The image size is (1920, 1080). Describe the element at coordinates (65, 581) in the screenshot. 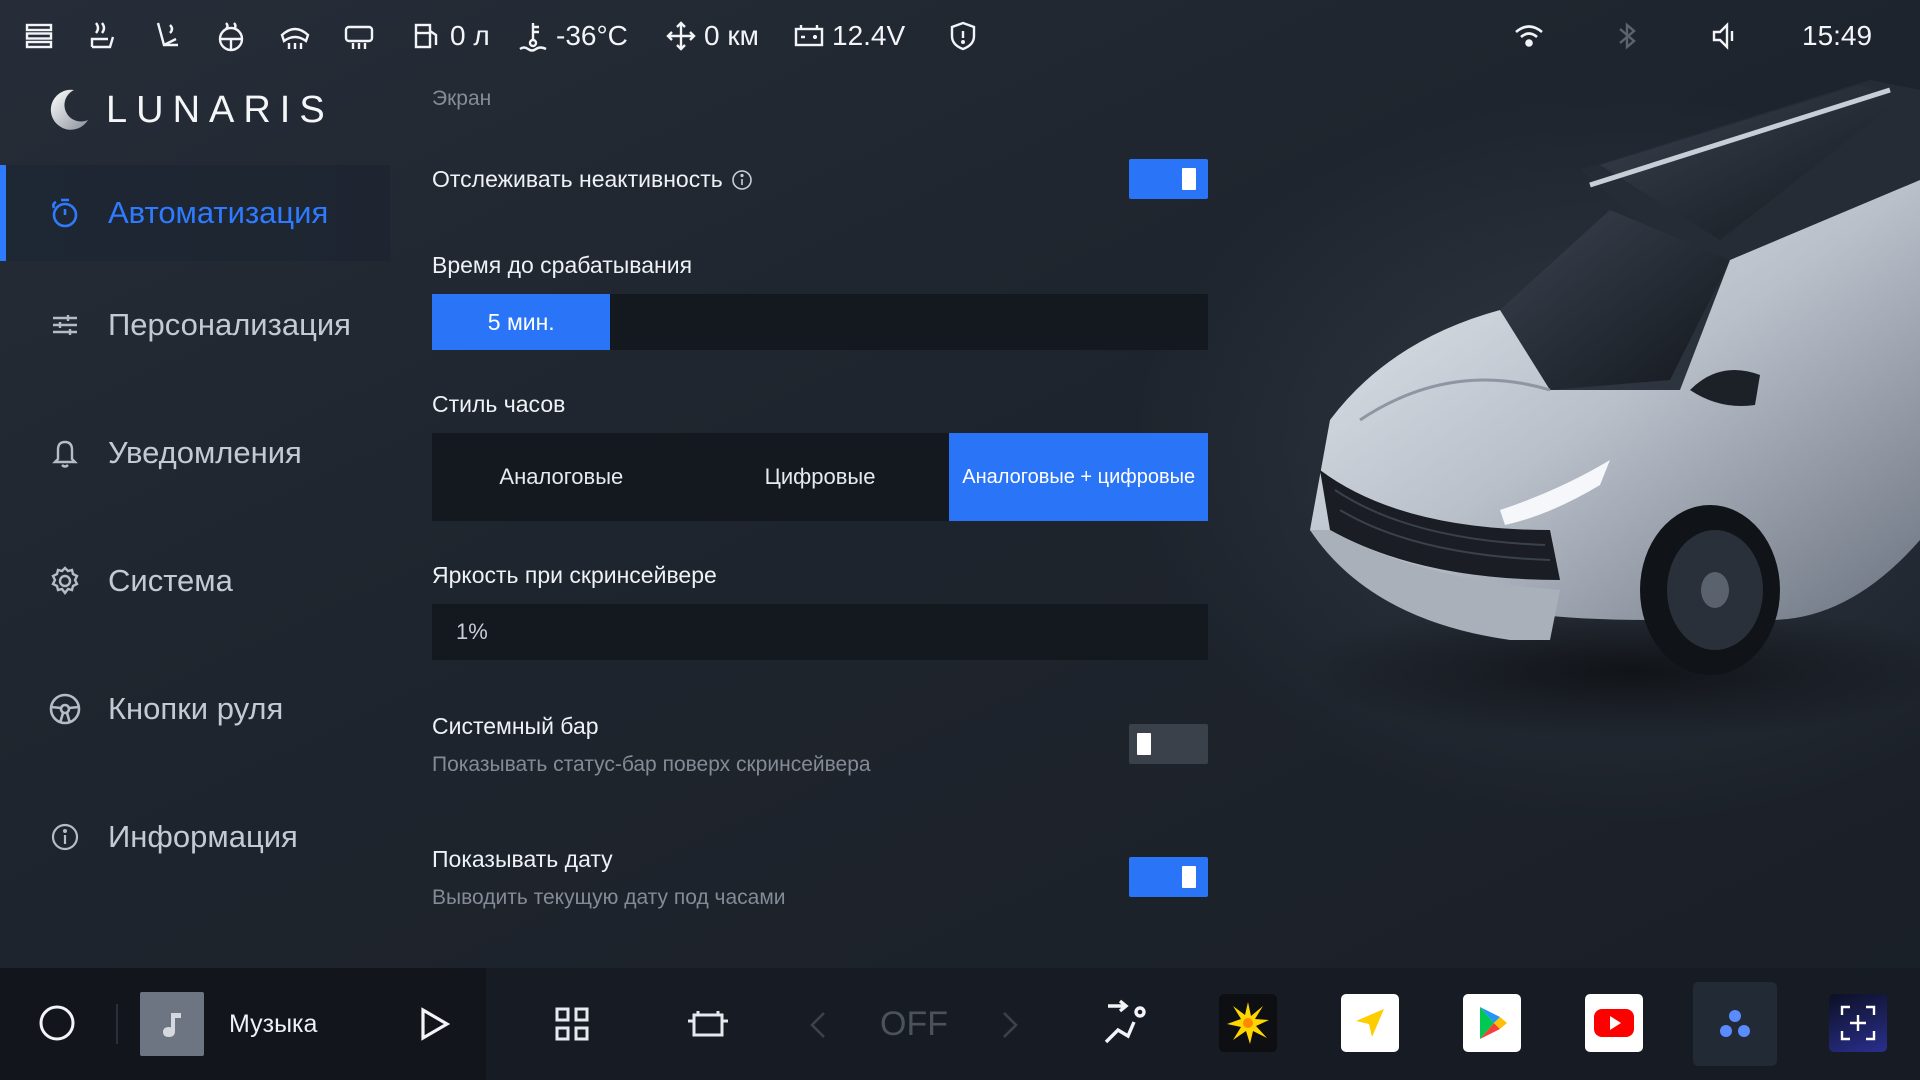

I see `gear-icon` at that location.